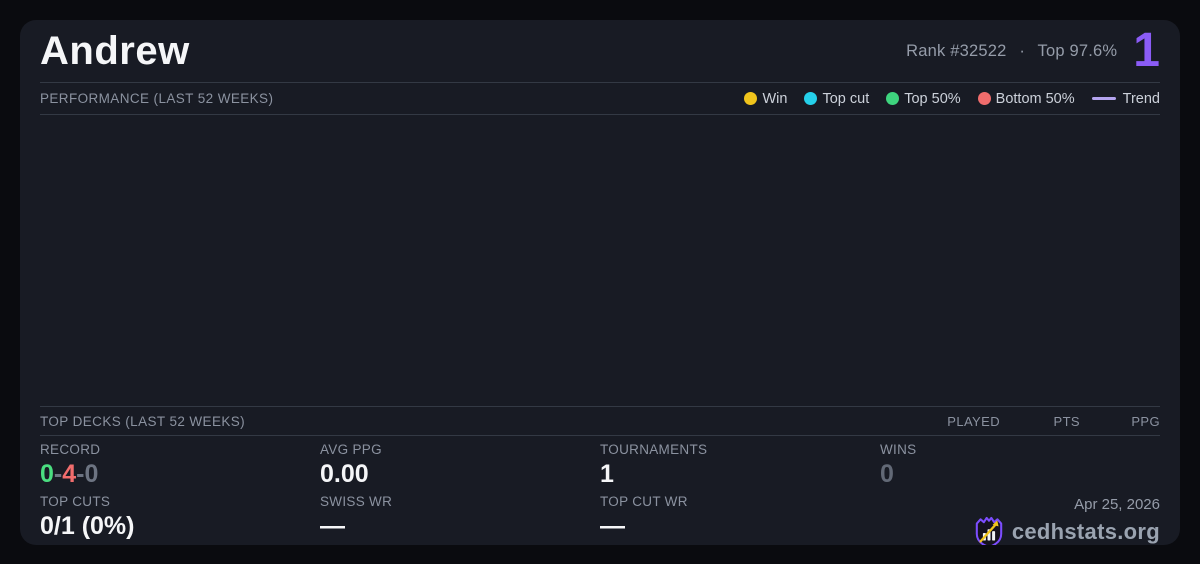 The width and height of the screenshot is (1200, 564). I want to click on stat-record: RECORD 0-4-0, so click(180, 468).